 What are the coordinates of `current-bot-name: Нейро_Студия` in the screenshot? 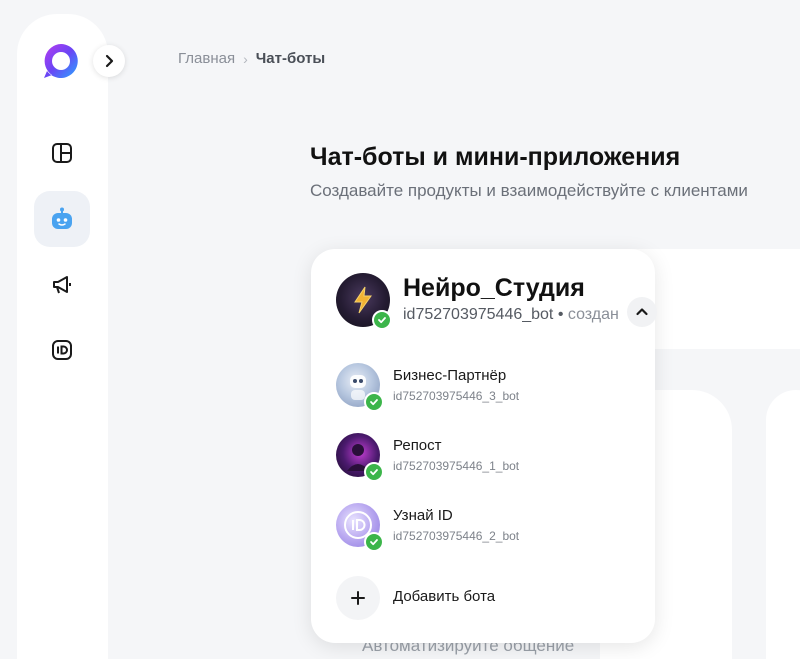 It's located at (494, 288).